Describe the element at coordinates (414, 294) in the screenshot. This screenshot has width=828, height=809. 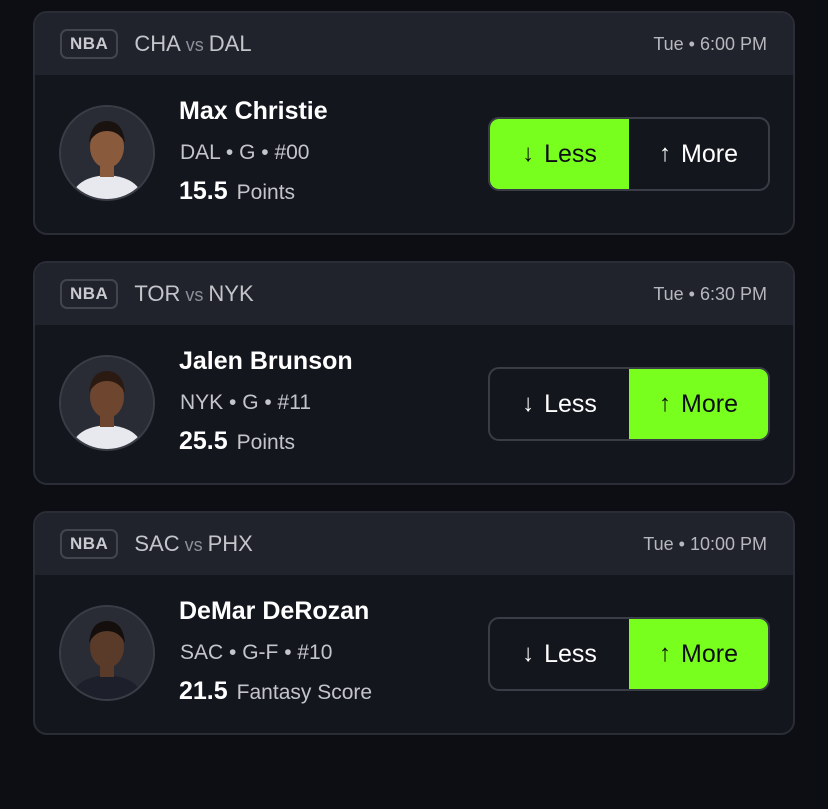
I see `card-header: NBA TOR vs NYK Tue • 6:30 PM` at that location.